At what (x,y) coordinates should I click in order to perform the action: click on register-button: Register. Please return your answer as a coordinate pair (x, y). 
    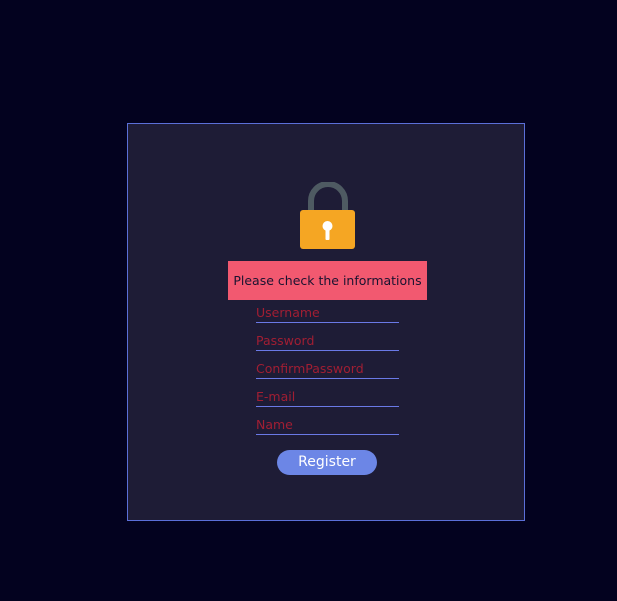
    Looking at the image, I should click on (327, 462).